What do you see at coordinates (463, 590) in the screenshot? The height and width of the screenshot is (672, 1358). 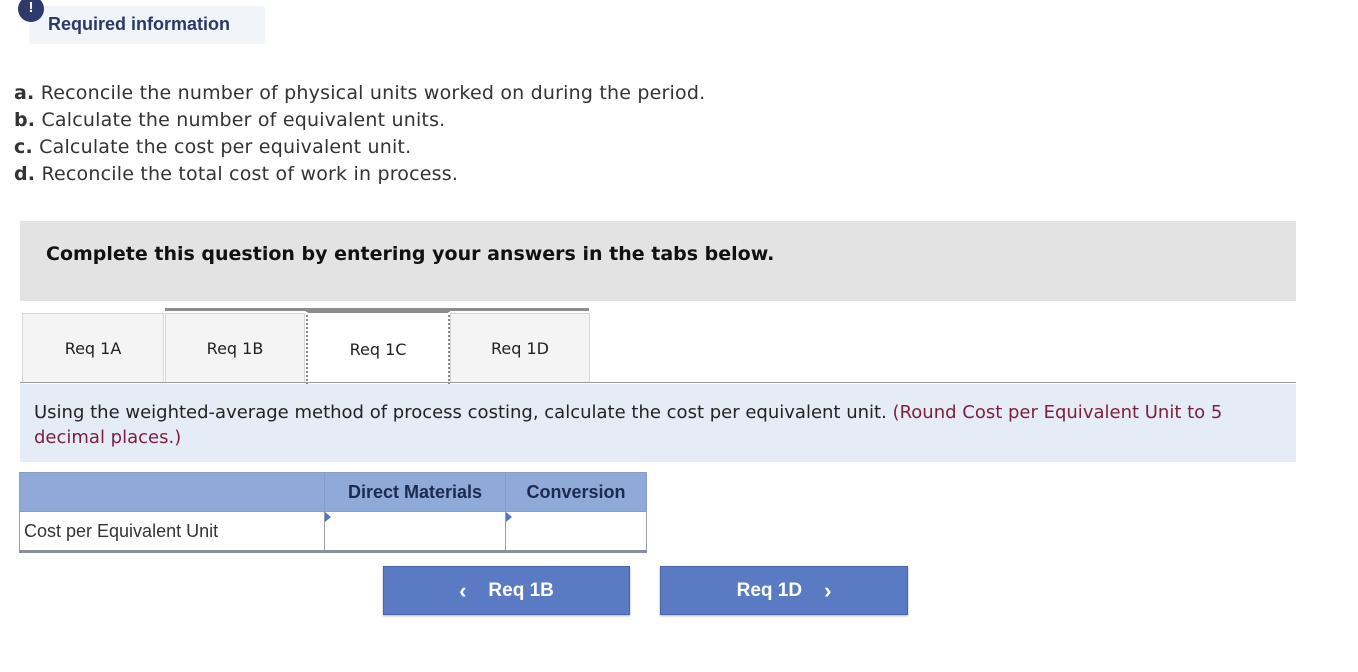 I see `chevron-left-icon: ‹` at bounding box center [463, 590].